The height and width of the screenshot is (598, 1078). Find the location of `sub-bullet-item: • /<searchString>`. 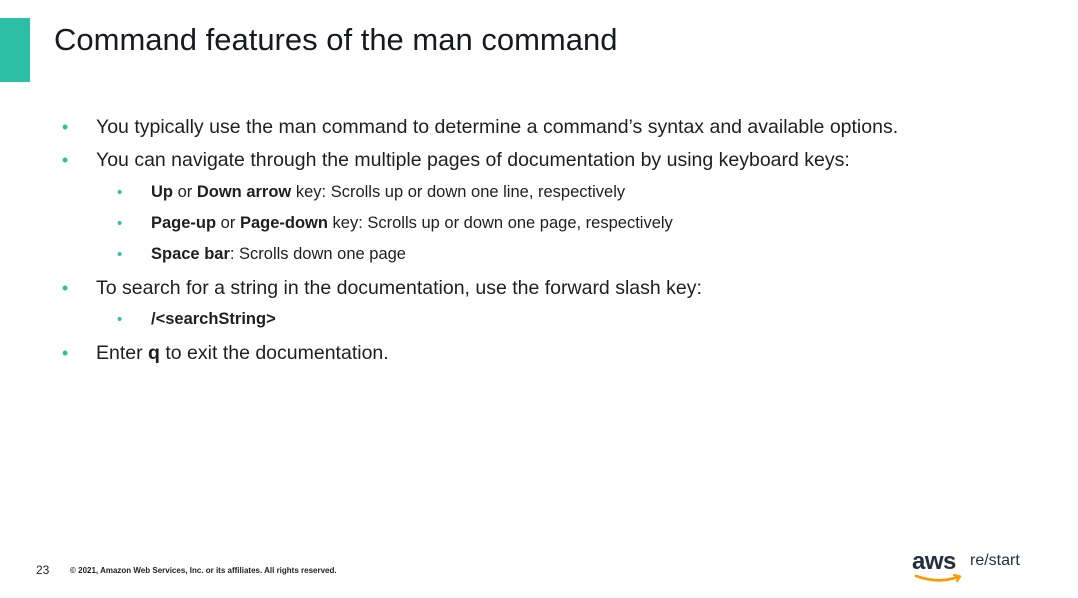

sub-bullet-item: • /<searchString> is located at coordinates (196, 319).